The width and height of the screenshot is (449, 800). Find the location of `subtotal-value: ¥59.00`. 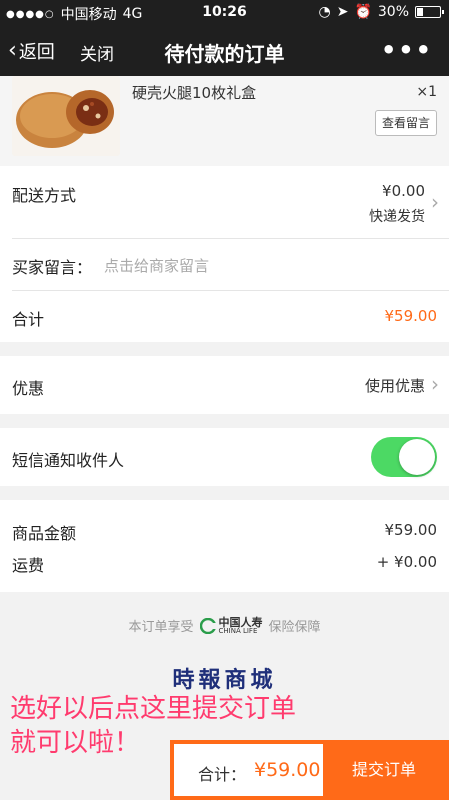

subtotal-value: ¥59.00 is located at coordinates (411, 316).